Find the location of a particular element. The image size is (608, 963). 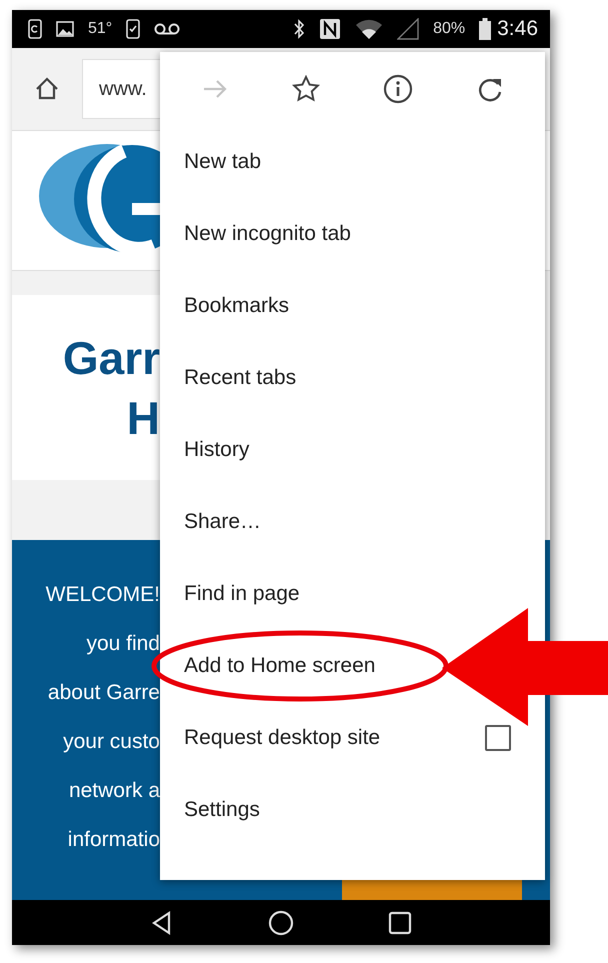

menu-item: Find in page is located at coordinates (352, 594).